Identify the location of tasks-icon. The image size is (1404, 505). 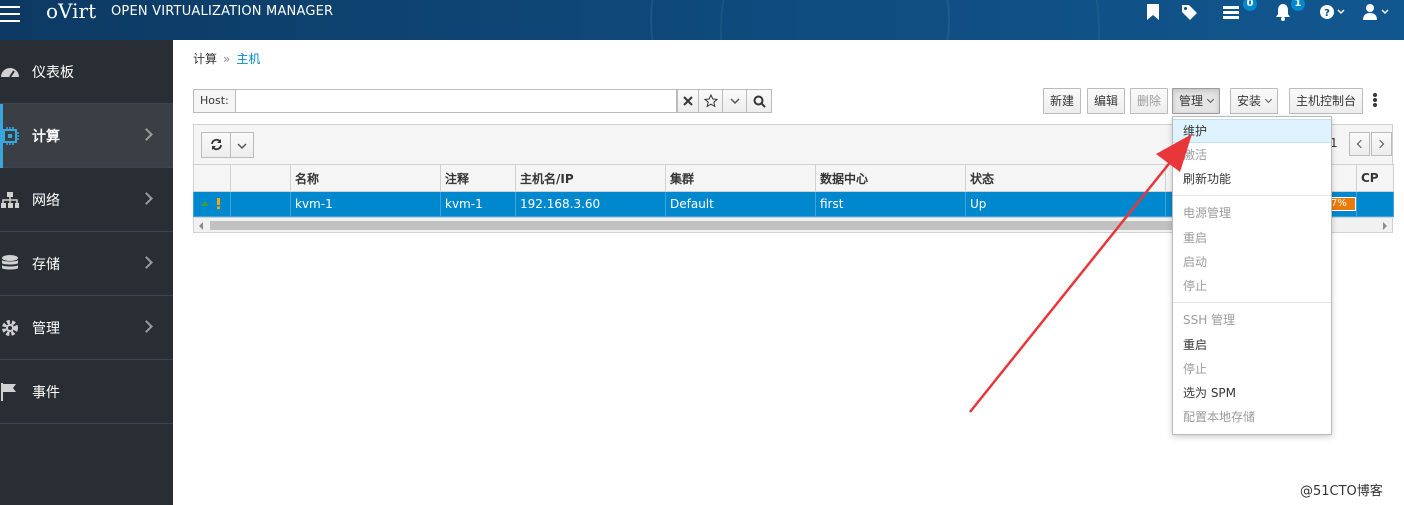
(1231, 12).